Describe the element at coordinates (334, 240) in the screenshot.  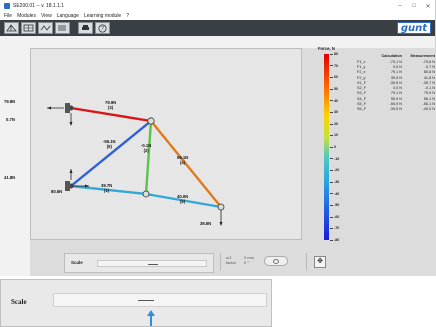
I see `colorbar-tick: -80` at that location.